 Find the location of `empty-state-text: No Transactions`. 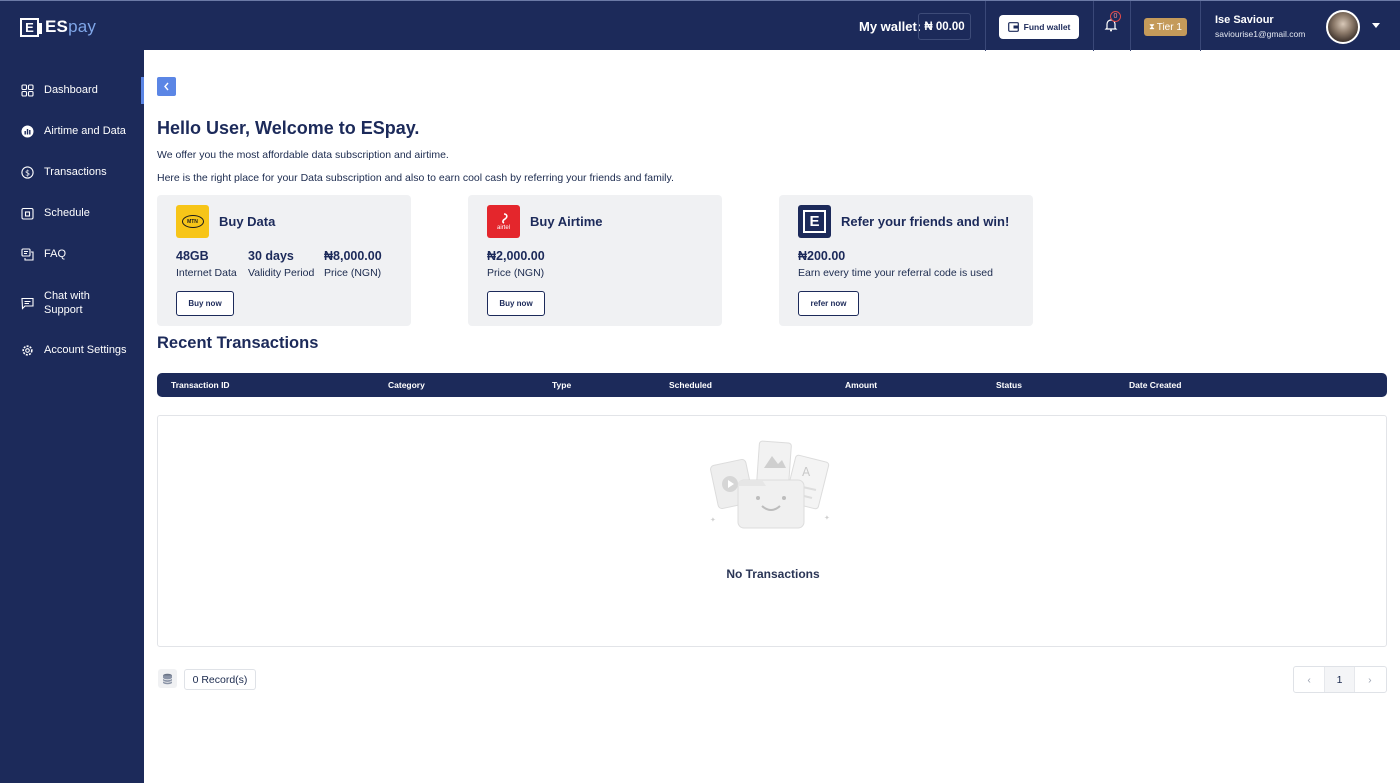

empty-state-text: No Transactions is located at coordinates (773, 574).